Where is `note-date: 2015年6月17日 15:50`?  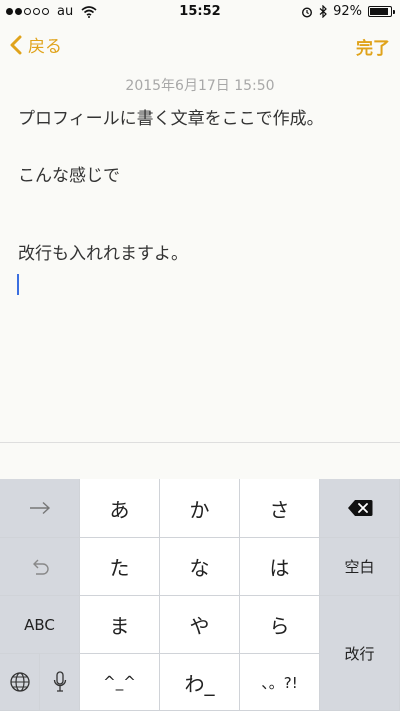
note-date: 2015年6月17日 15:50 is located at coordinates (200, 86).